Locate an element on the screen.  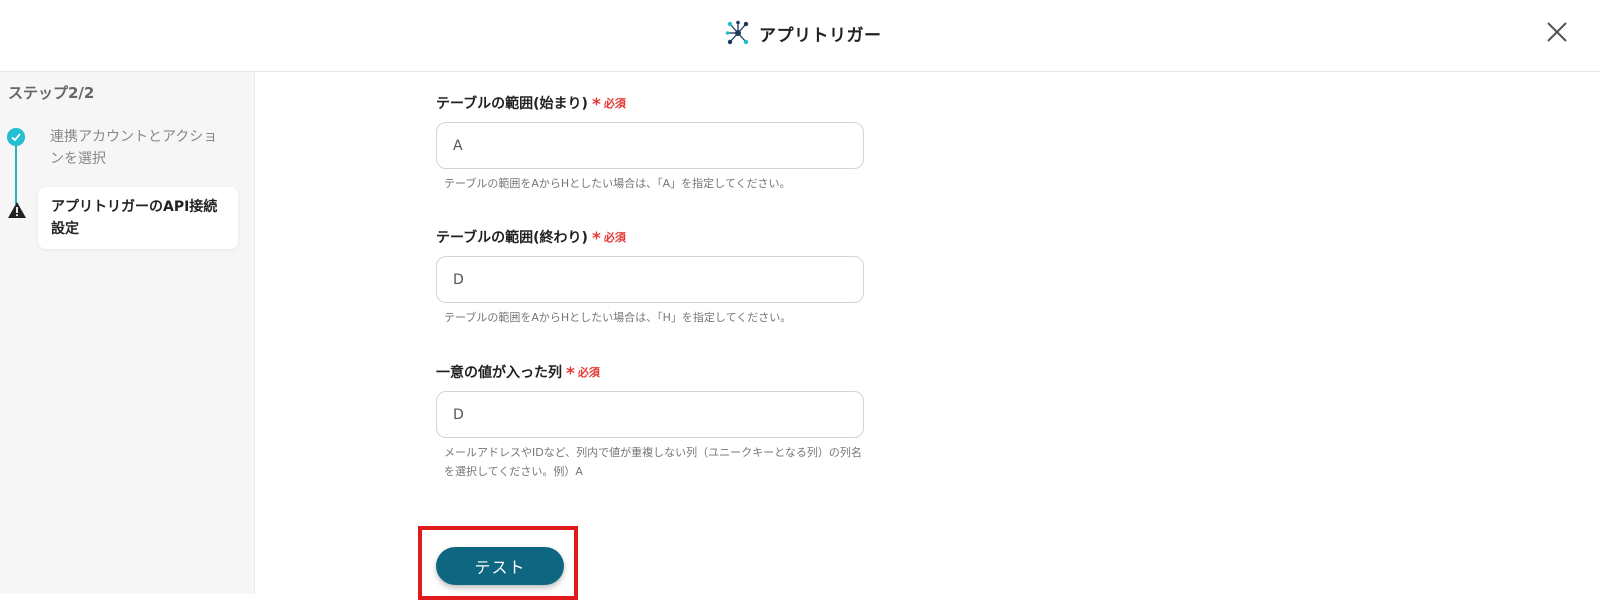
field-label: 一意の値が入った列 is located at coordinates (499, 373).